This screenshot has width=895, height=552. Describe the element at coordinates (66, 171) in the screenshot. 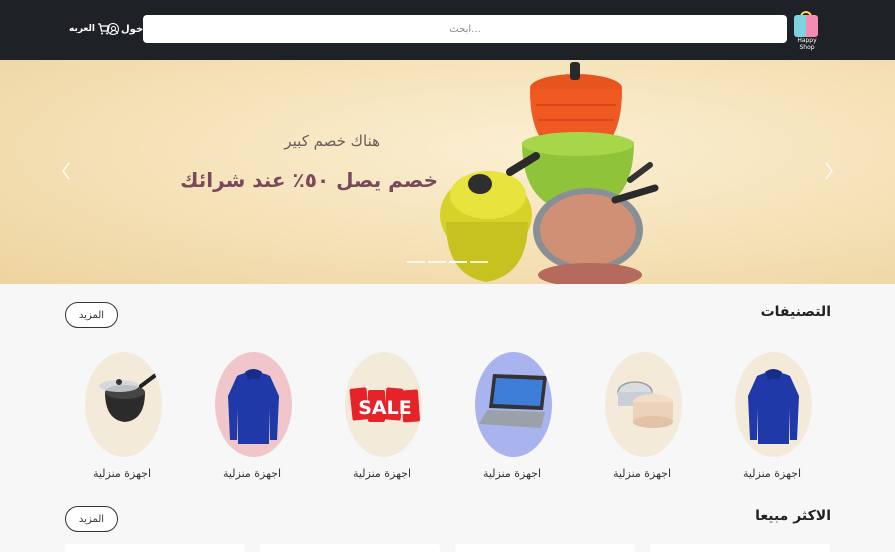

I see `chevron-left-icon` at that location.